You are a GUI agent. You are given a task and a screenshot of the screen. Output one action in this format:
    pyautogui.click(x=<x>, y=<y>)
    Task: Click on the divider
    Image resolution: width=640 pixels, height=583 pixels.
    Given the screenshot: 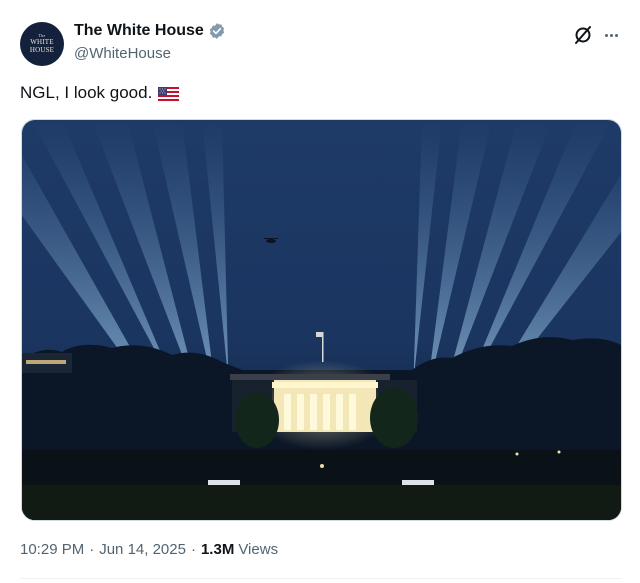 What is the action you would take?
    pyautogui.click(x=321, y=578)
    